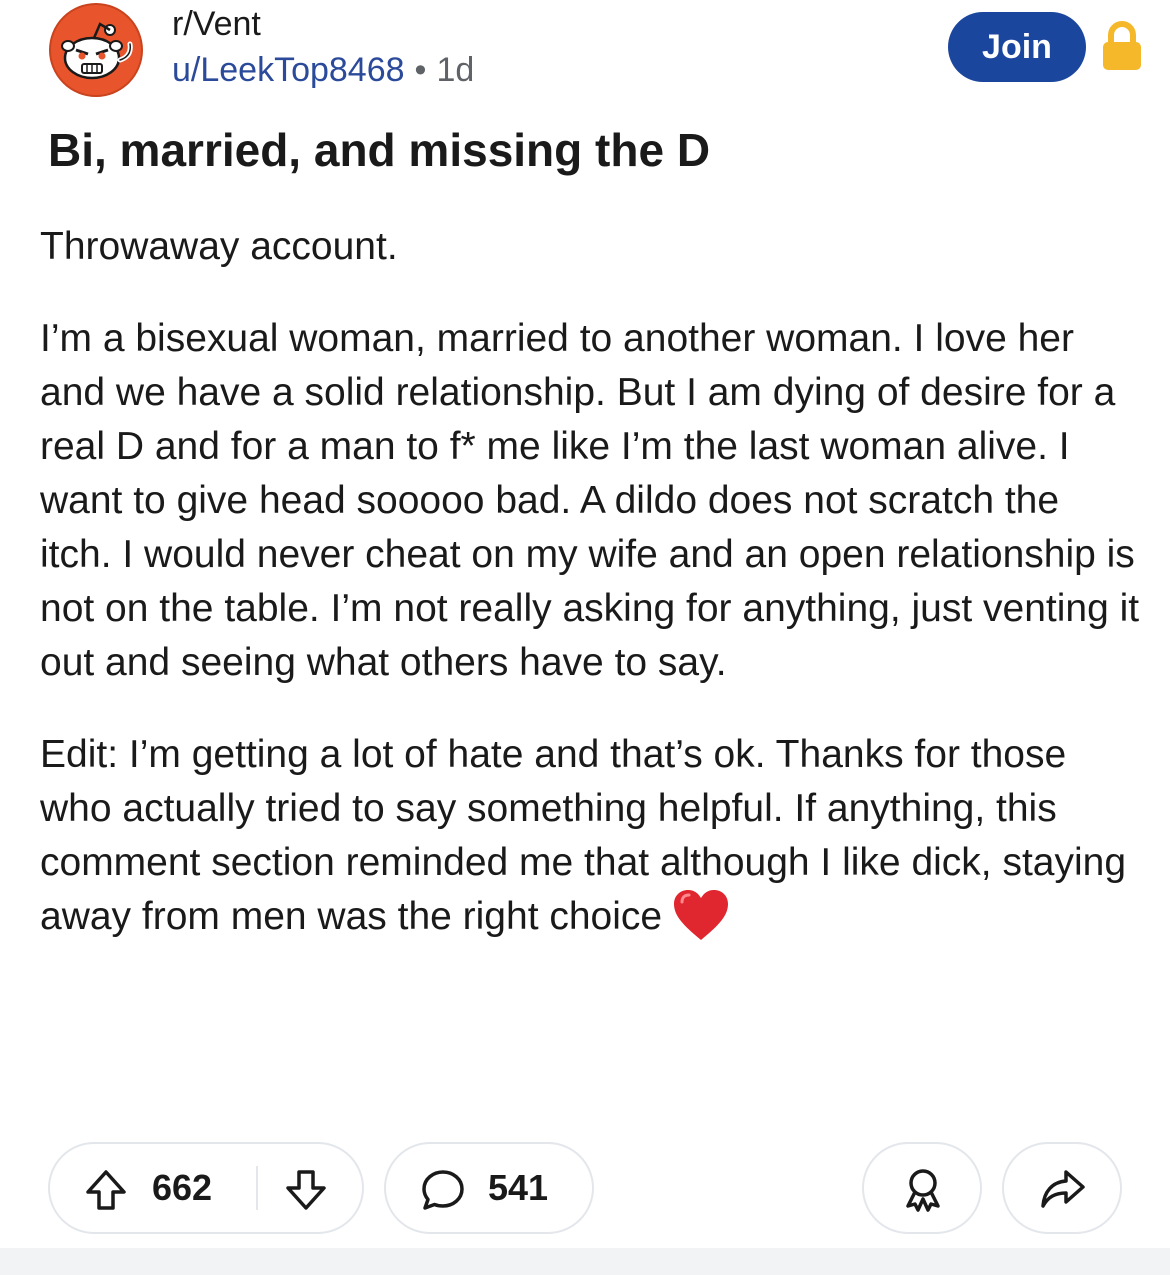  I want to click on award-icon, so click(923, 1190).